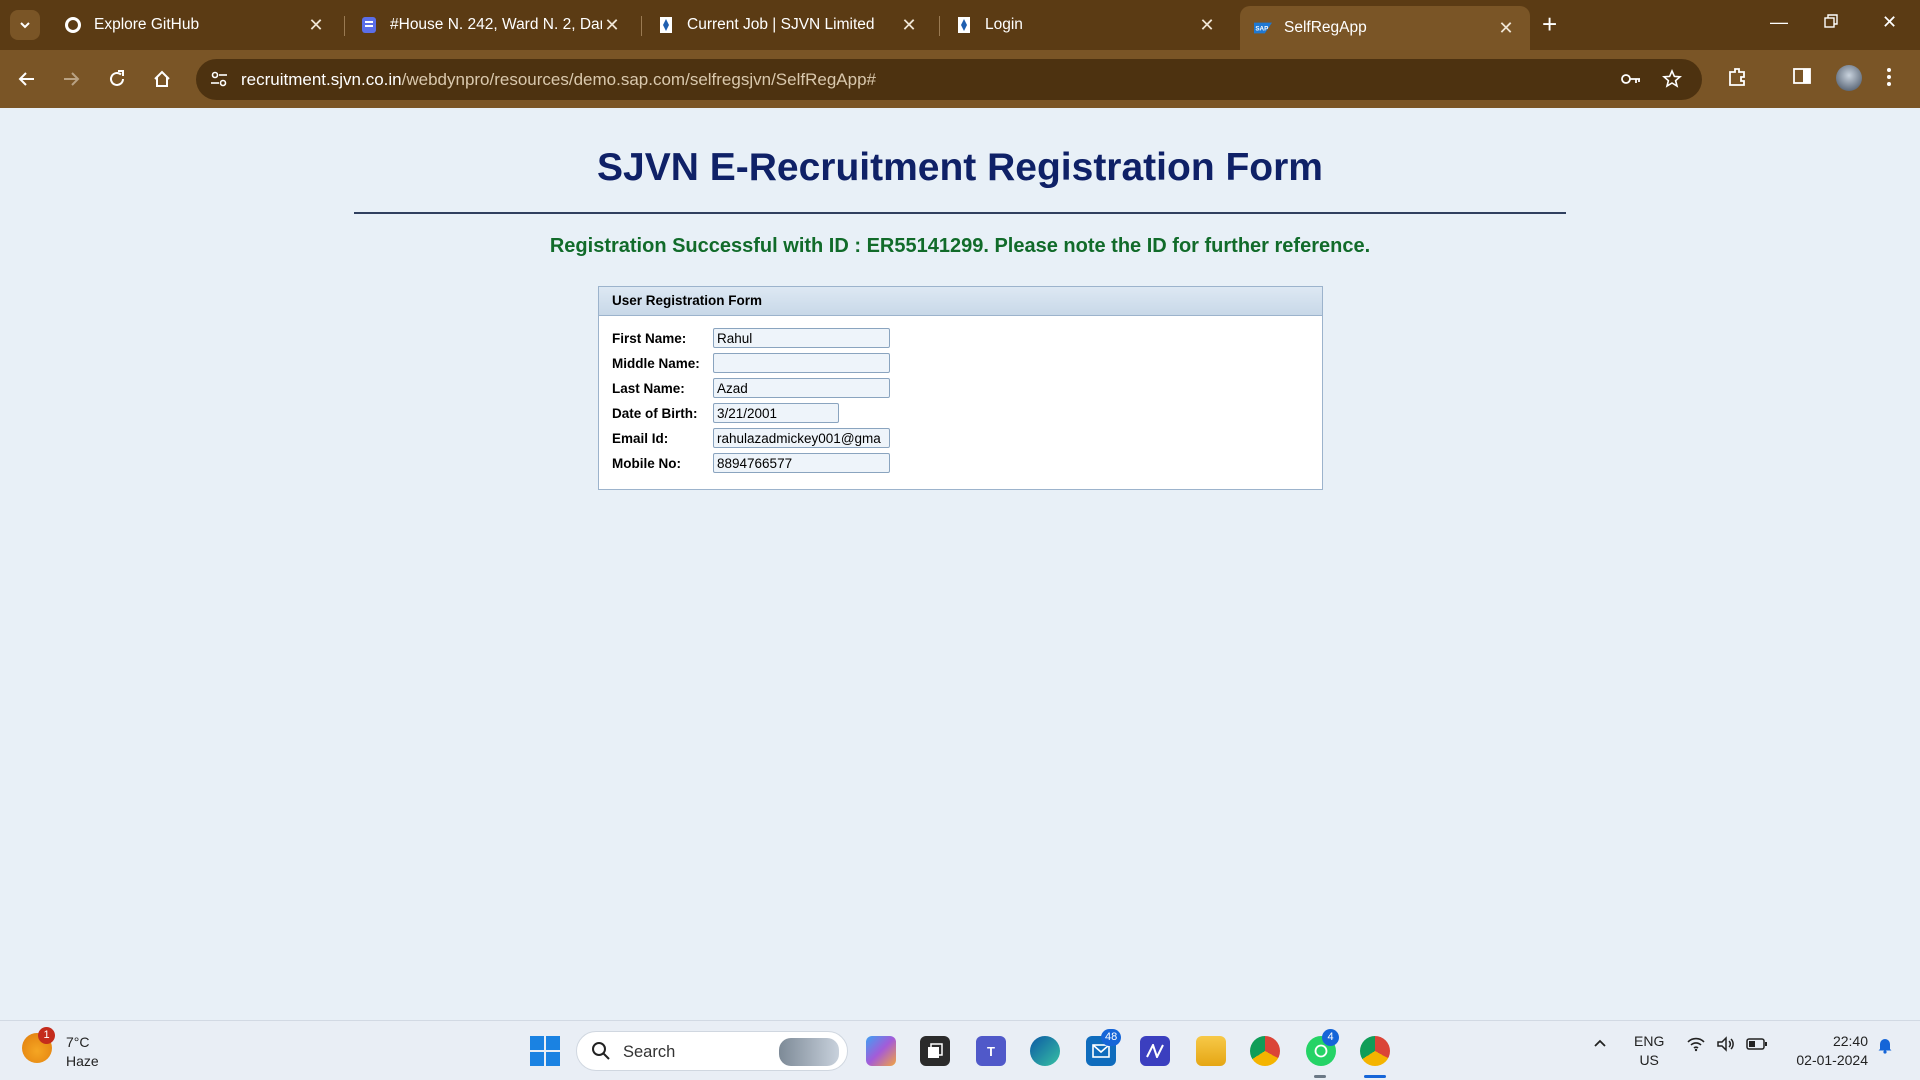 Image resolution: width=1920 pixels, height=1080 pixels. Describe the element at coordinates (960, 213) in the screenshot. I see `title-divider` at that location.